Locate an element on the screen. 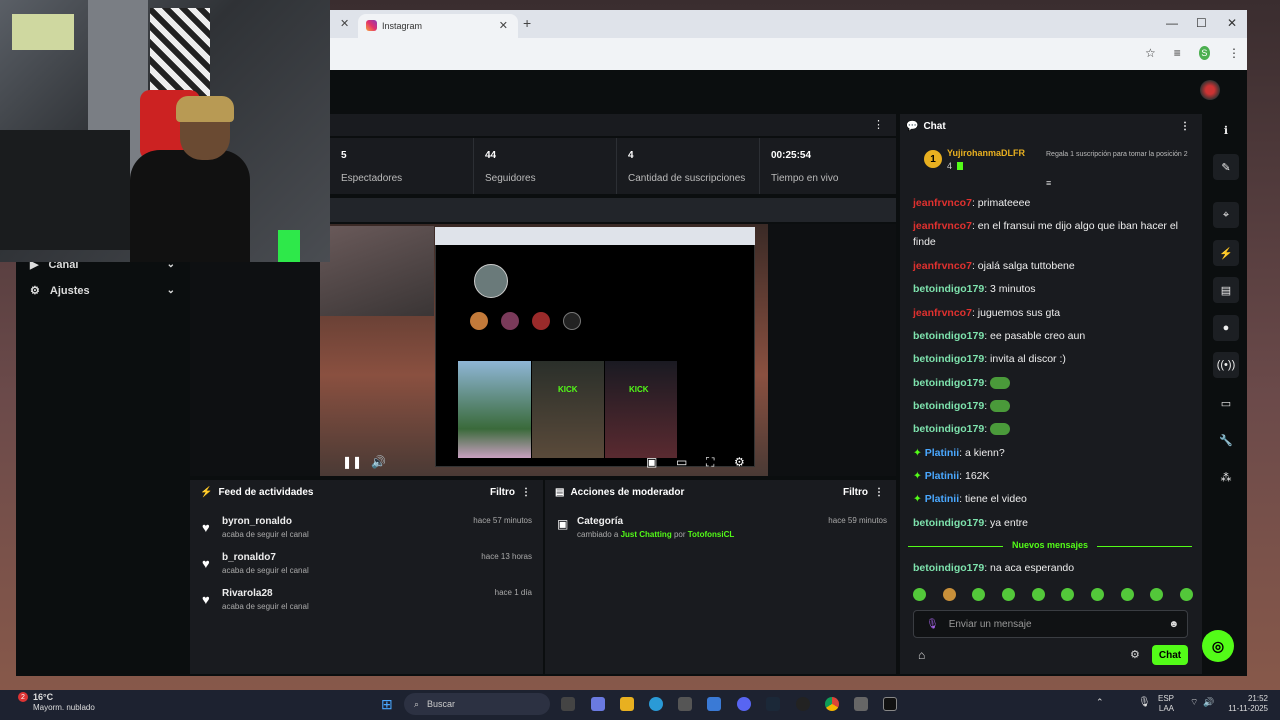  settings-gear-icon is located at coordinates (861, 704).